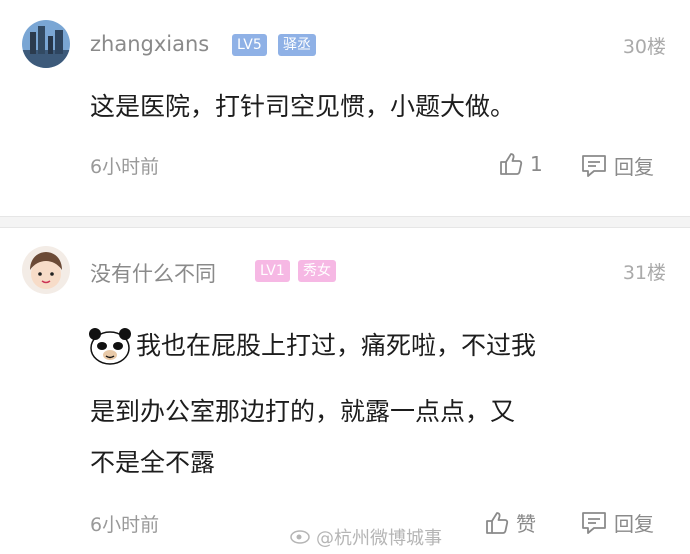 The width and height of the screenshot is (690, 554). I want to click on title-badge: 驿丞, so click(297, 45).